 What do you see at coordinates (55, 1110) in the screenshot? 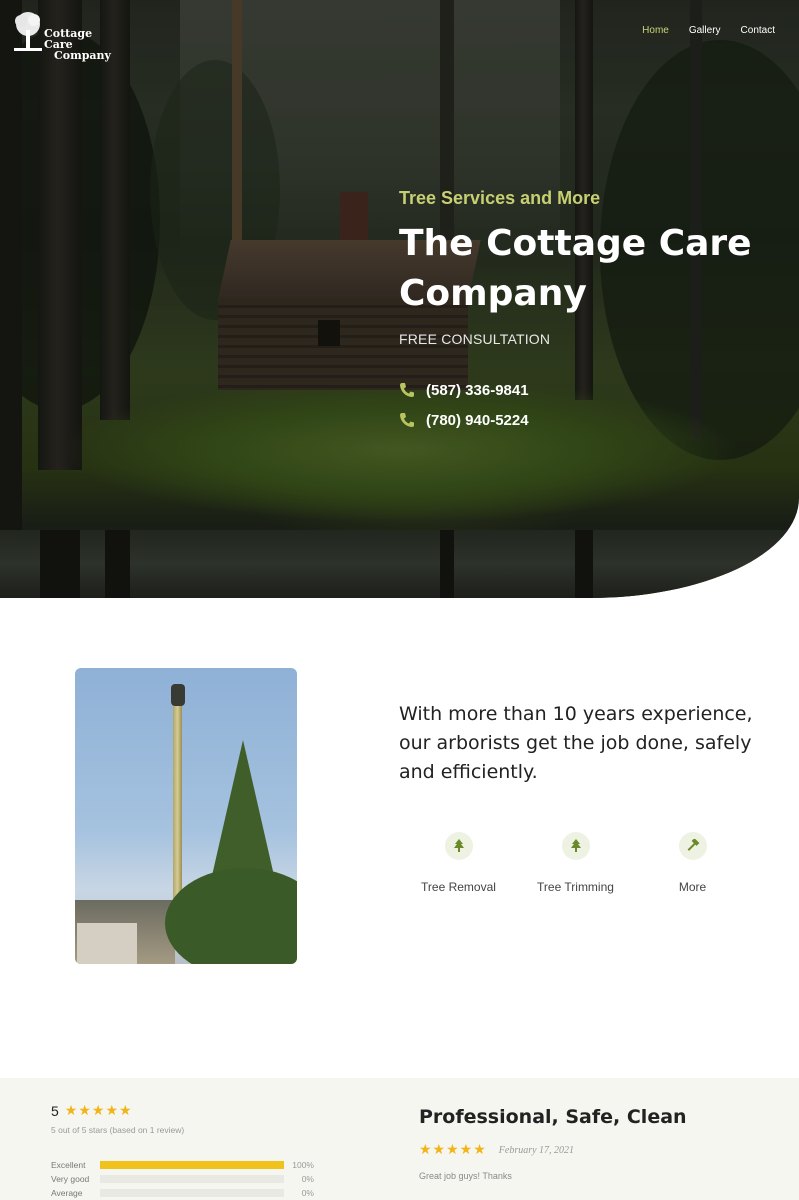
I see `rating-value: 5` at bounding box center [55, 1110].